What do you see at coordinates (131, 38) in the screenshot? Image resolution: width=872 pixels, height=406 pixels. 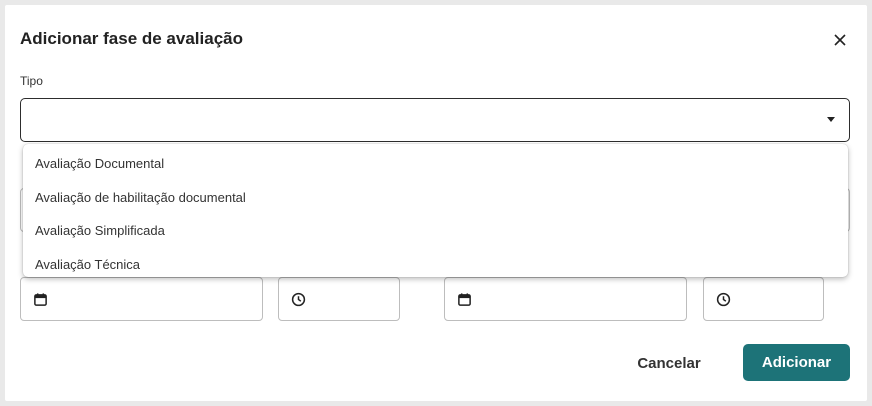 I see `dialog-title: Adicionar fase de avaliação` at bounding box center [131, 38].